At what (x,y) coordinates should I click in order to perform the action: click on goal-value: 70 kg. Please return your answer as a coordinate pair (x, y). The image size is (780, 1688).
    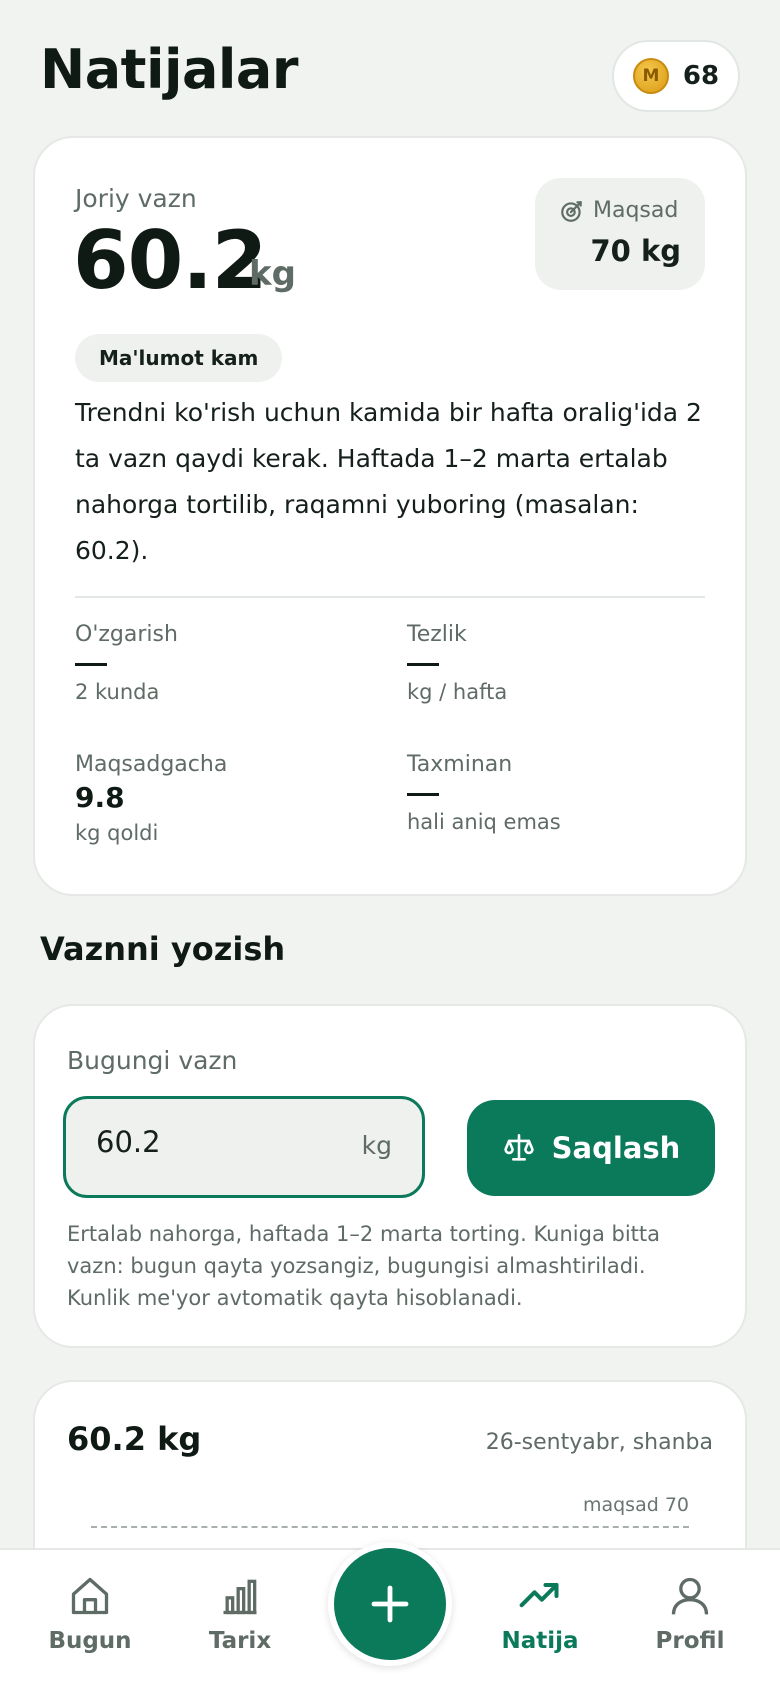
    Looking at the image, I should click on (636, 251).